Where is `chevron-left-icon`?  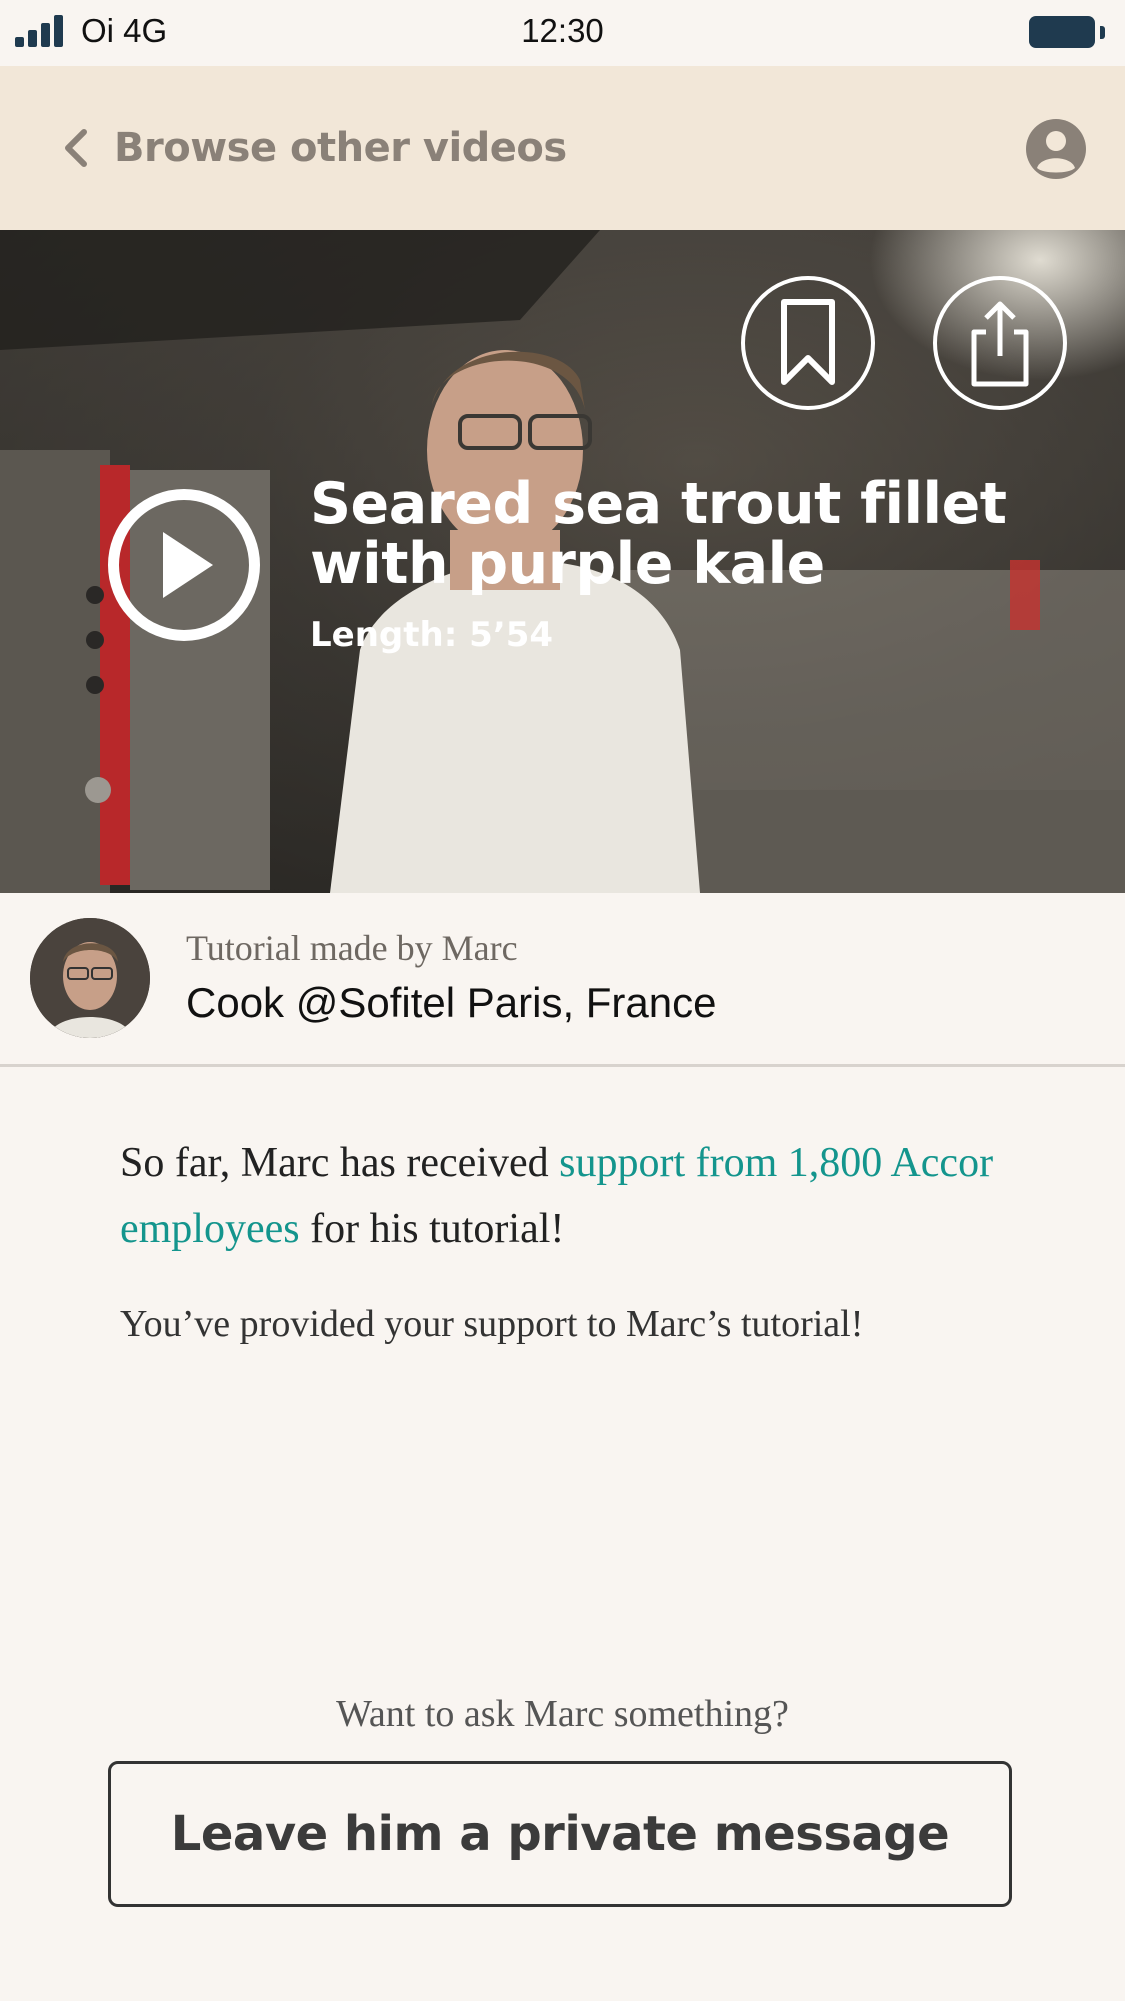 chevron-left-icon is located at coordinates (76, 148).